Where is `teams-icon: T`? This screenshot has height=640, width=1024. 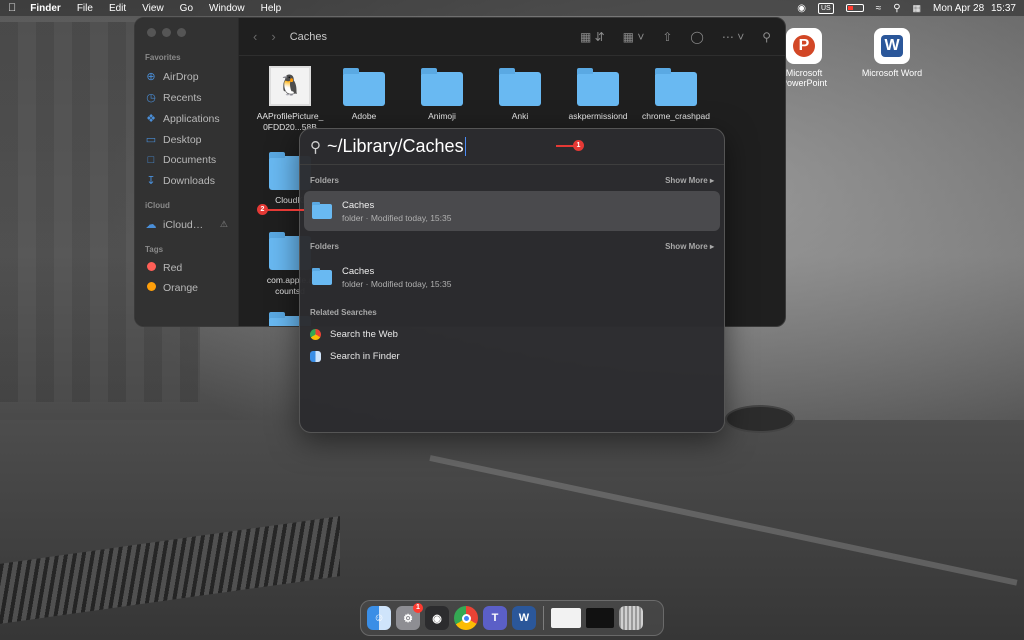 teams-icon: T is located at coordinates (495, 618).